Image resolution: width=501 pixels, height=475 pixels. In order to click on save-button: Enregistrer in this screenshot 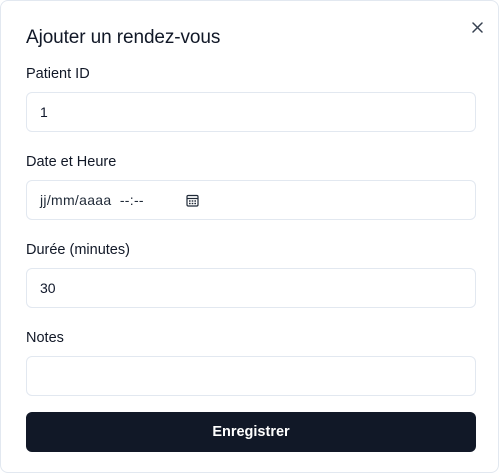, I will do `click(251, 432)`.